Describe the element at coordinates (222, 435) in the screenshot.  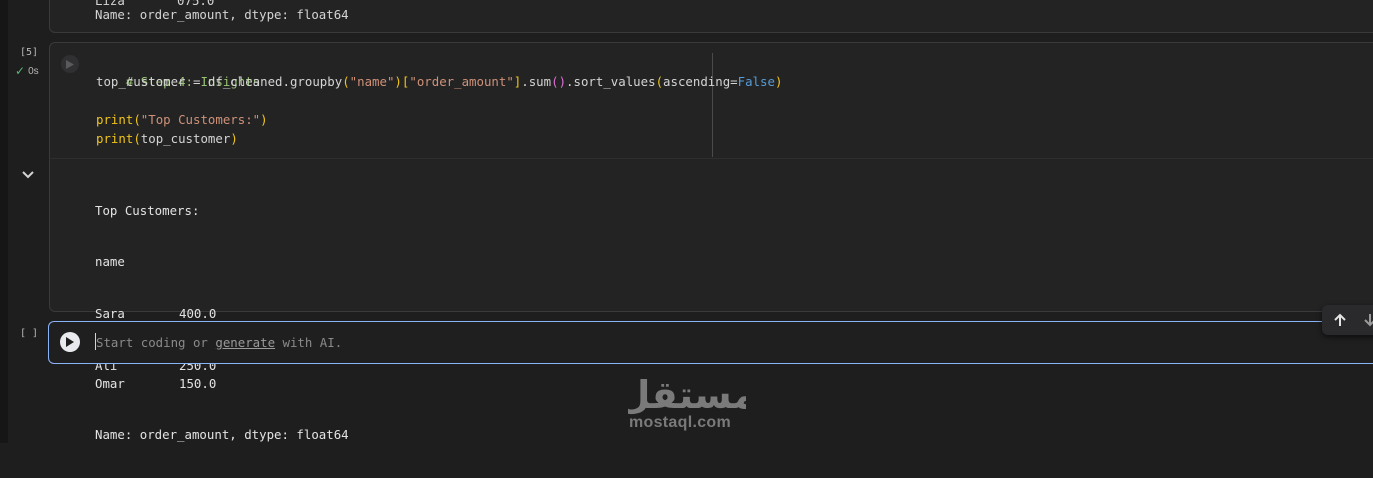
I see `output-footer: Name: order_amount, dtype: float64` at that location.